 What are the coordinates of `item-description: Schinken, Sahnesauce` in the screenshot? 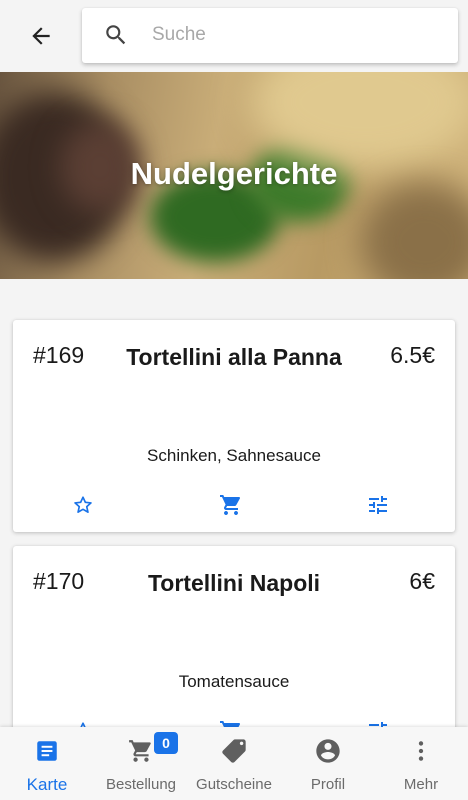 It's located at (234, 455).